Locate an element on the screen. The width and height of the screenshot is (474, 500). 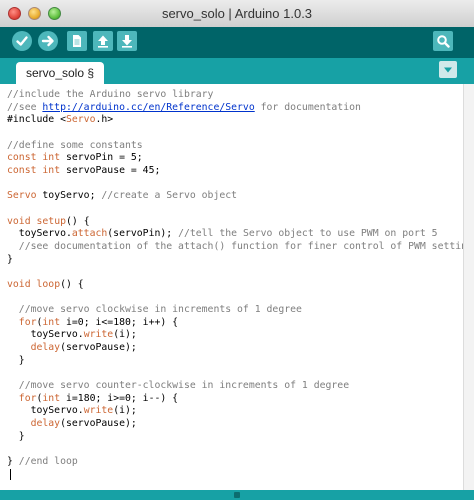
save-arrow-down-icon is located at coordinates (127, 41).